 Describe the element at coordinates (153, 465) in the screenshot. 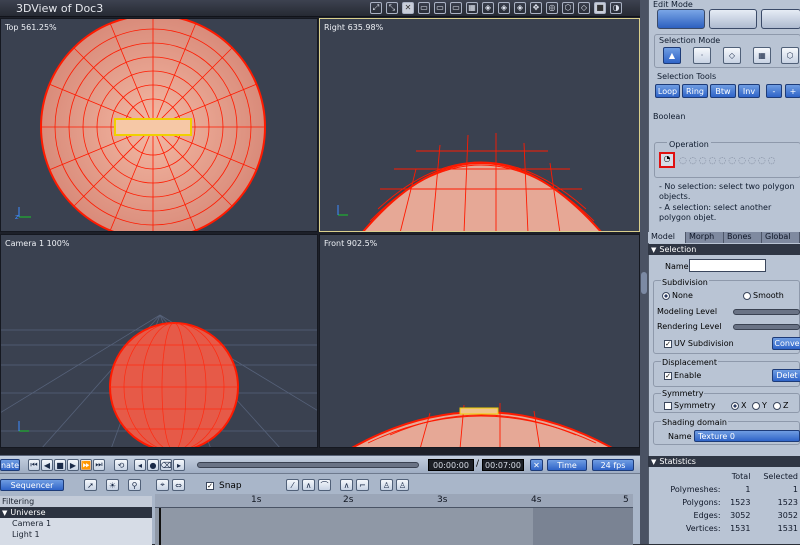

I see `add-key-icon: ●` at that location.